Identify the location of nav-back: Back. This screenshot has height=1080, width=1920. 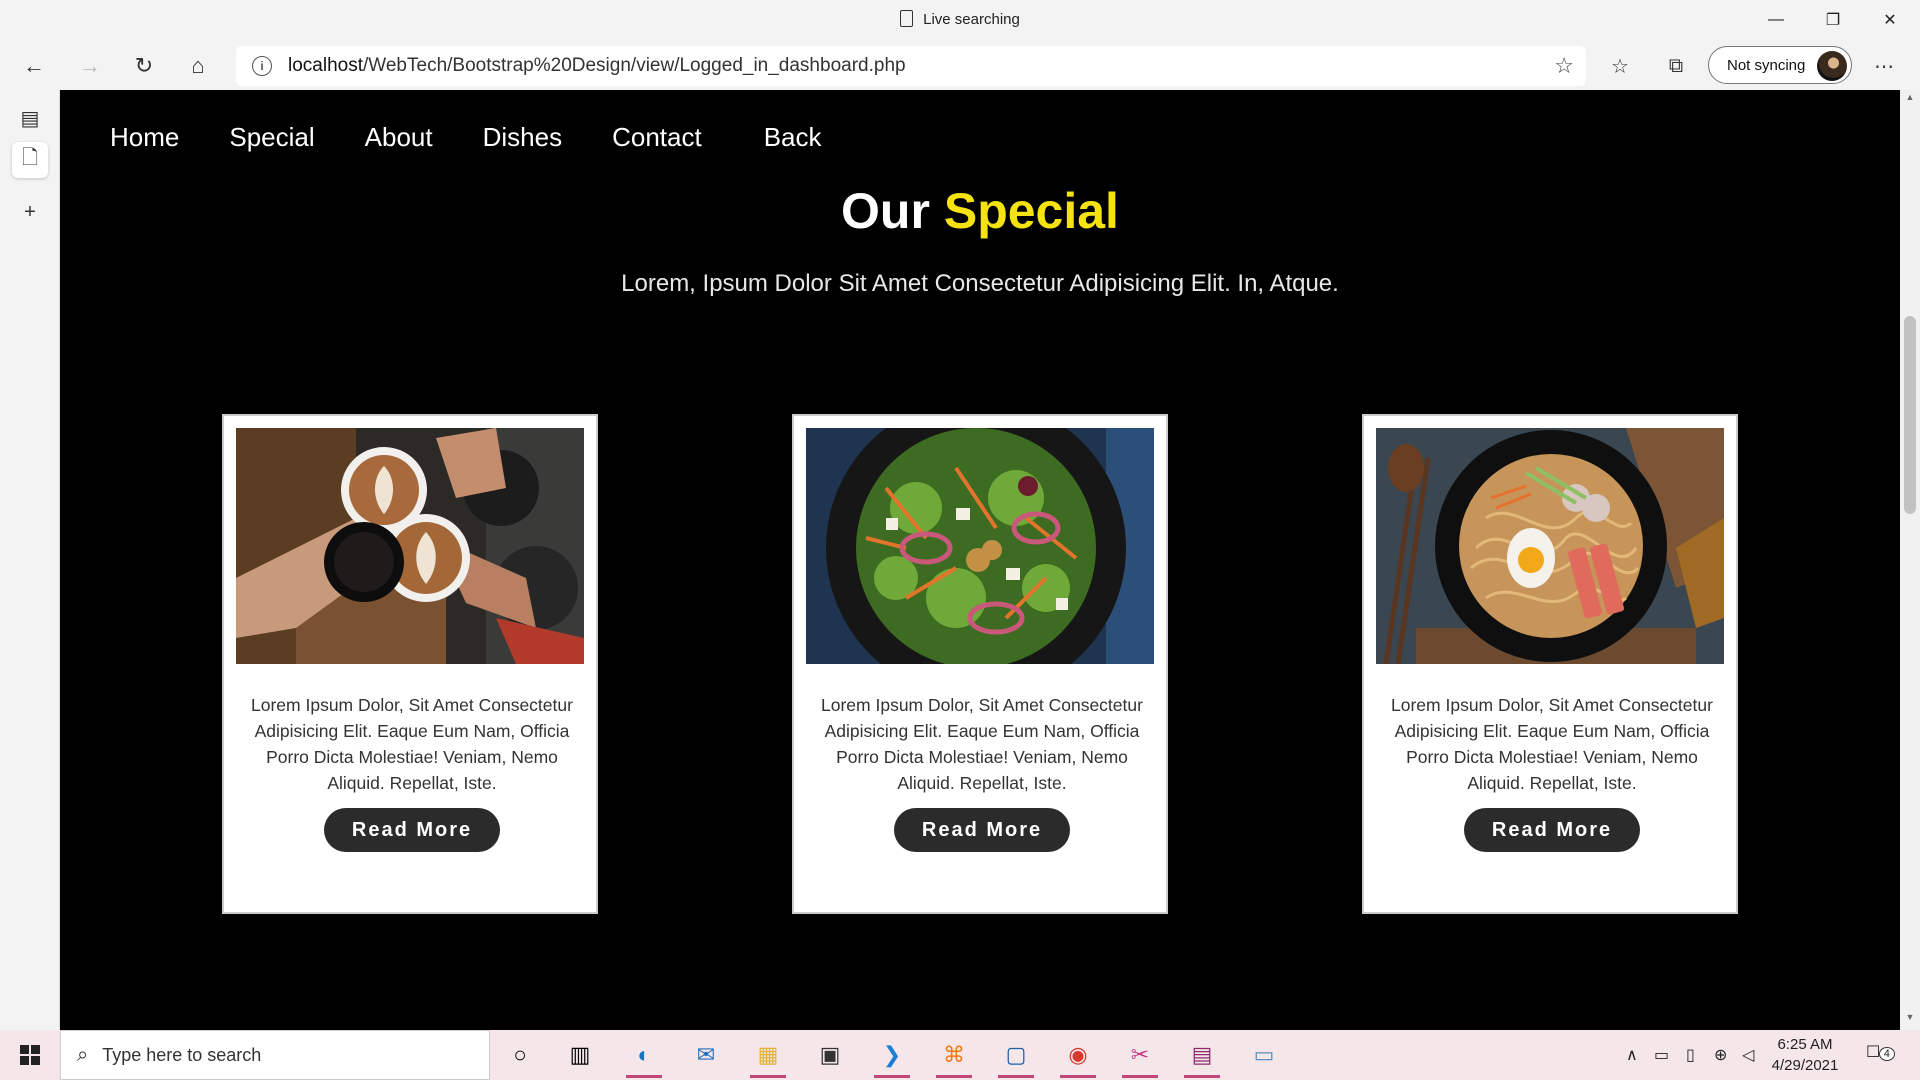
(793, 137).